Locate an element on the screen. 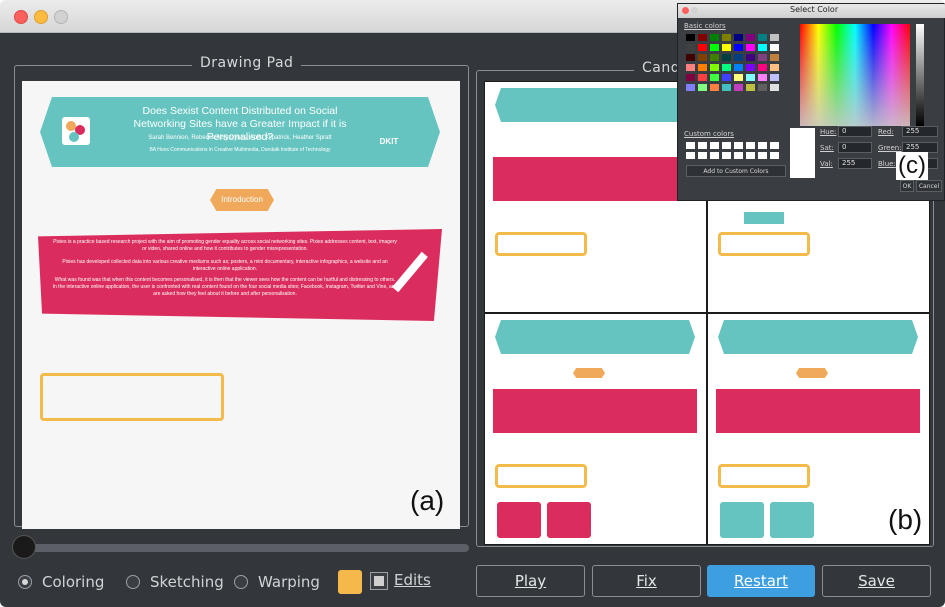  fix-button: Fix is located at coordinates (646, 581).